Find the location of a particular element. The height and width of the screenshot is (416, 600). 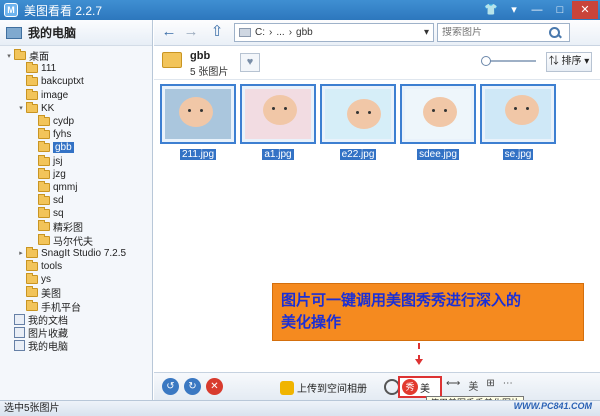

thumbnail-item: se.jpg is located at coordinates (518, 122).